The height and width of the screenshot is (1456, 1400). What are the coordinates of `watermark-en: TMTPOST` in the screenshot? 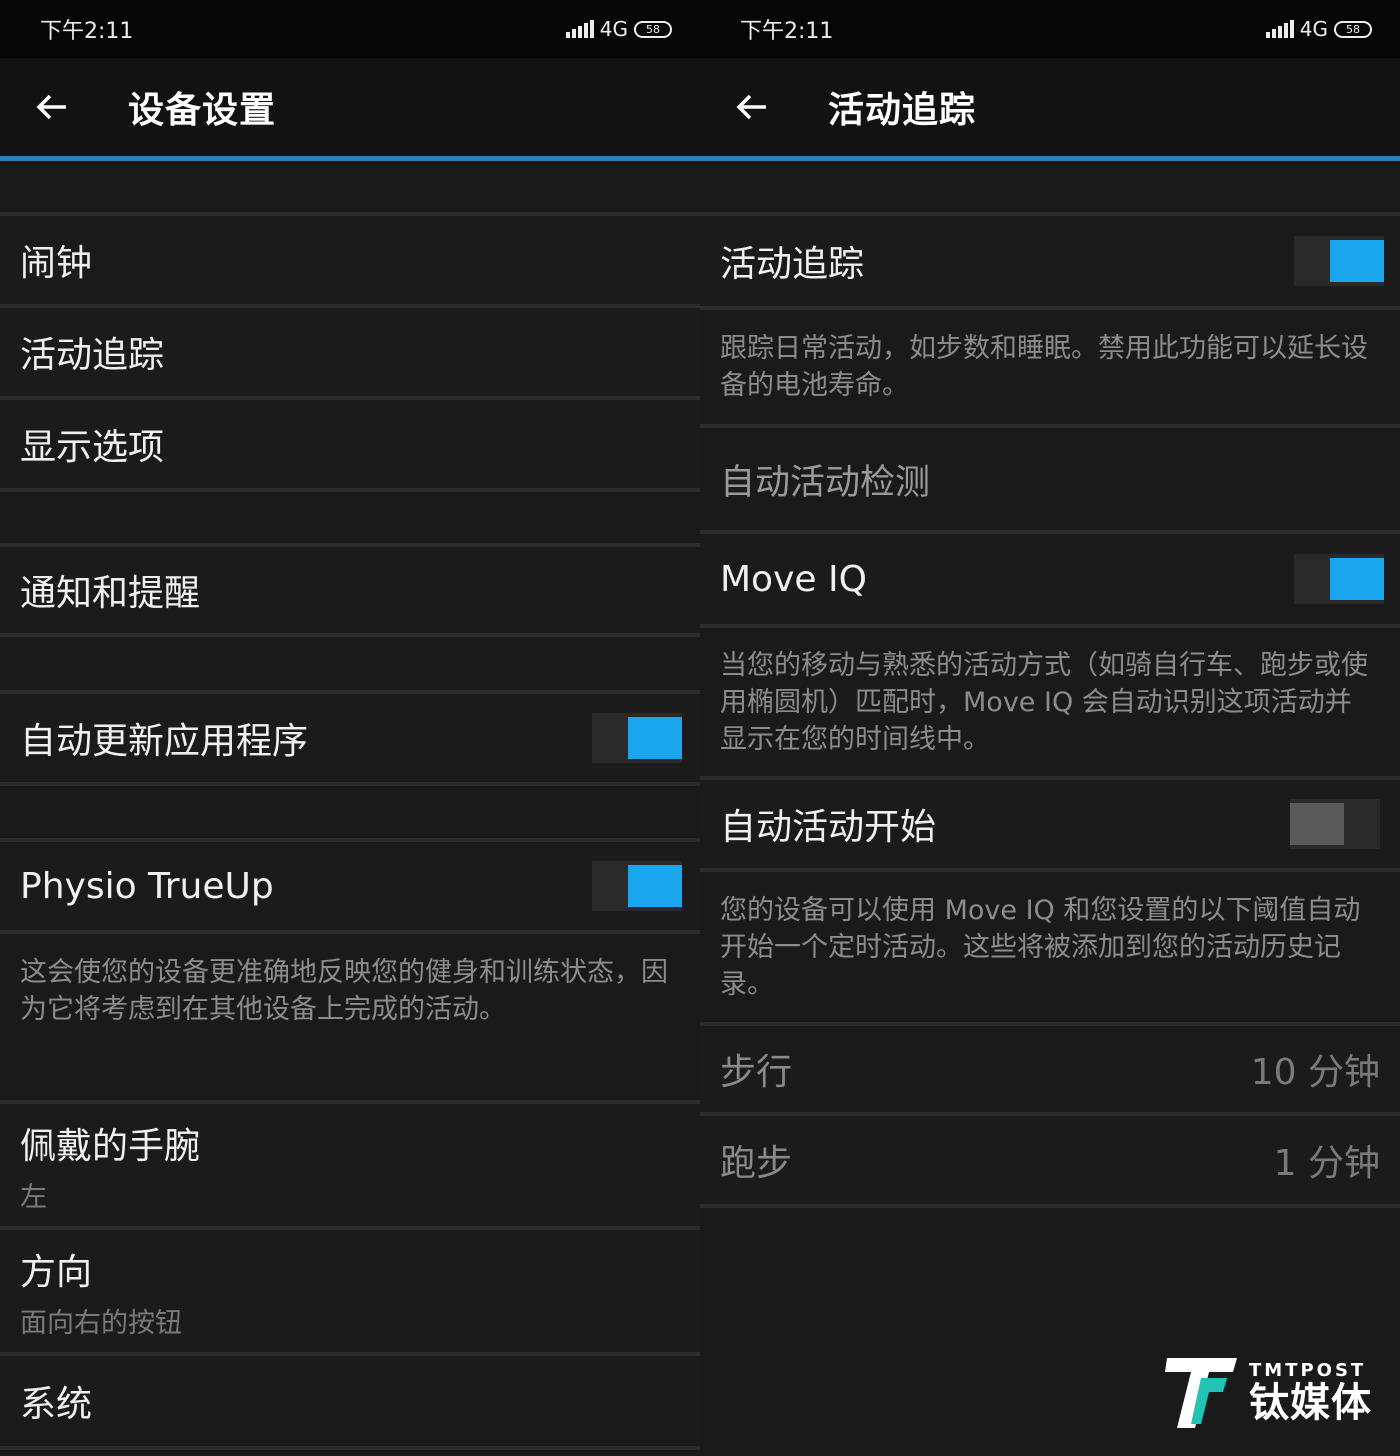 It's located at (1308, 1370).